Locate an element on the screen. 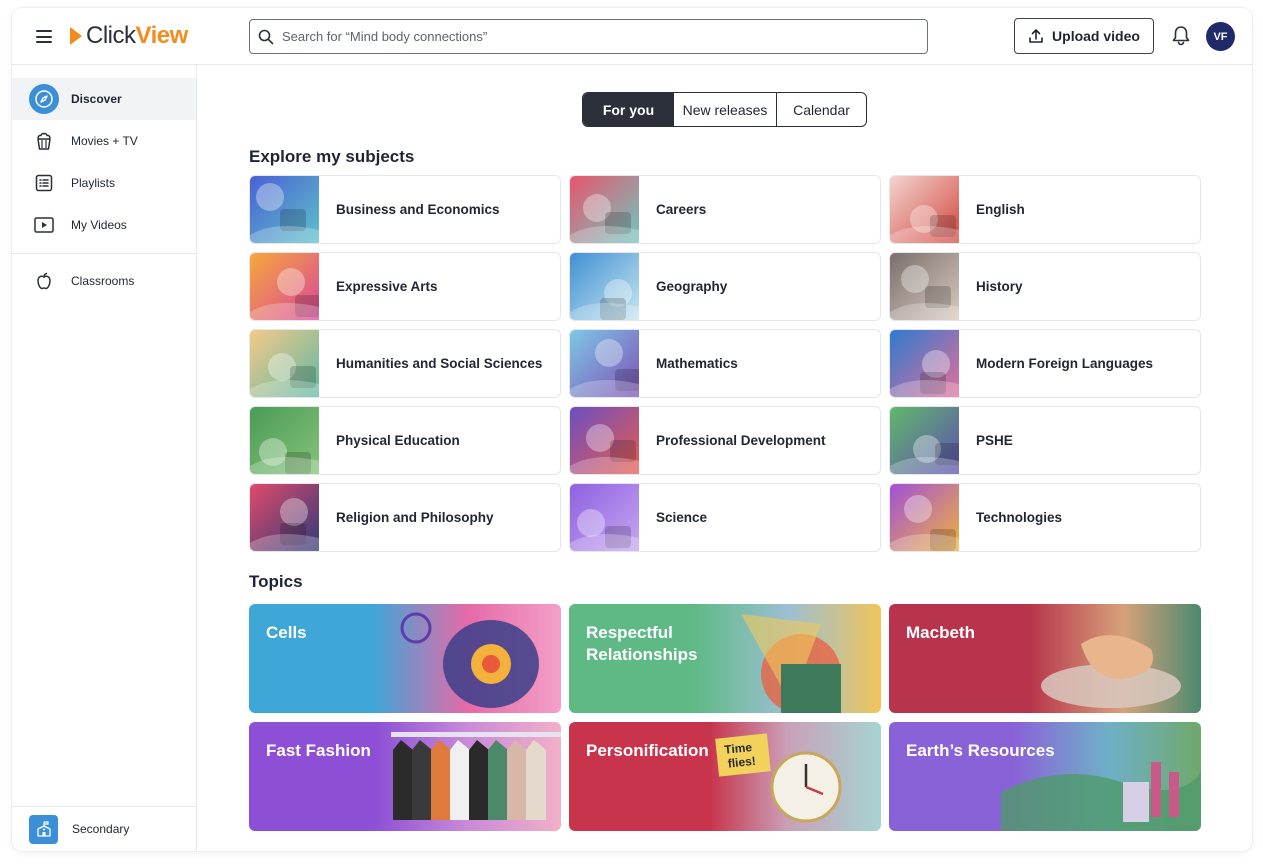  school-switcher: Secondary is located at coordinates (104, 828).